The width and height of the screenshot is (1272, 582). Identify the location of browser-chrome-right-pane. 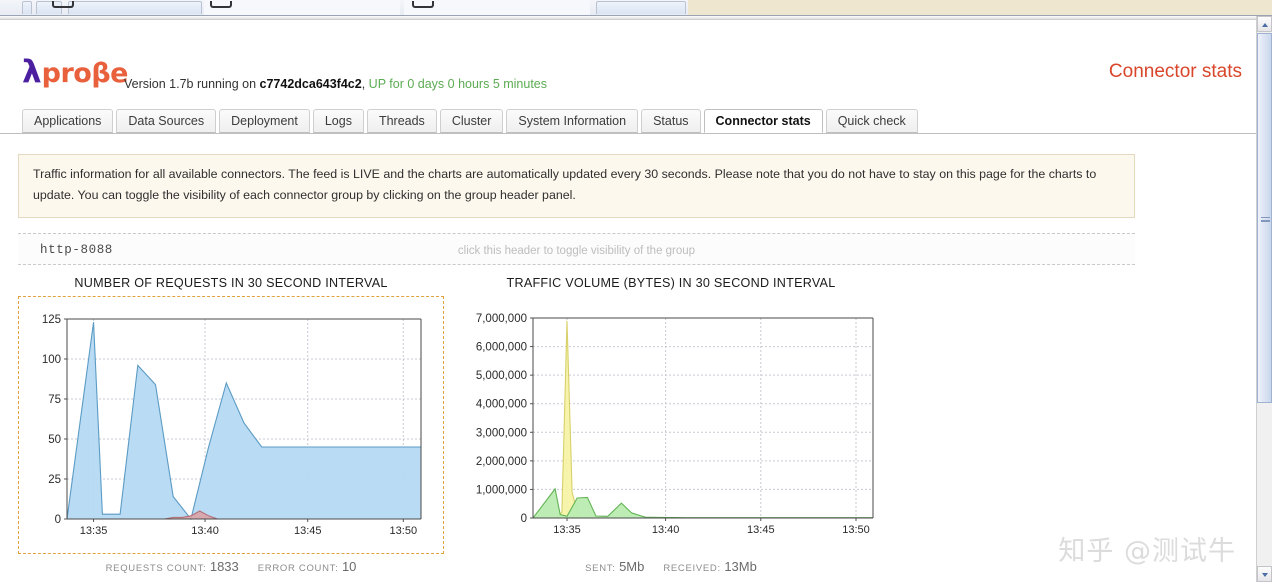
(980, 7).